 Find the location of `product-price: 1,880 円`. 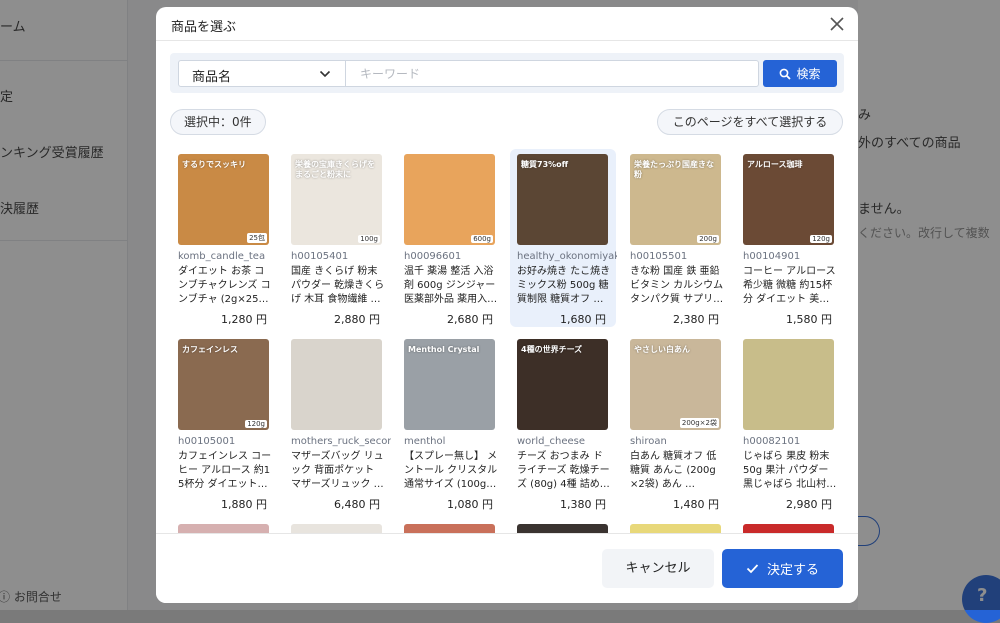

product-price: 1,880 円 is located at coordinates (244, 504).